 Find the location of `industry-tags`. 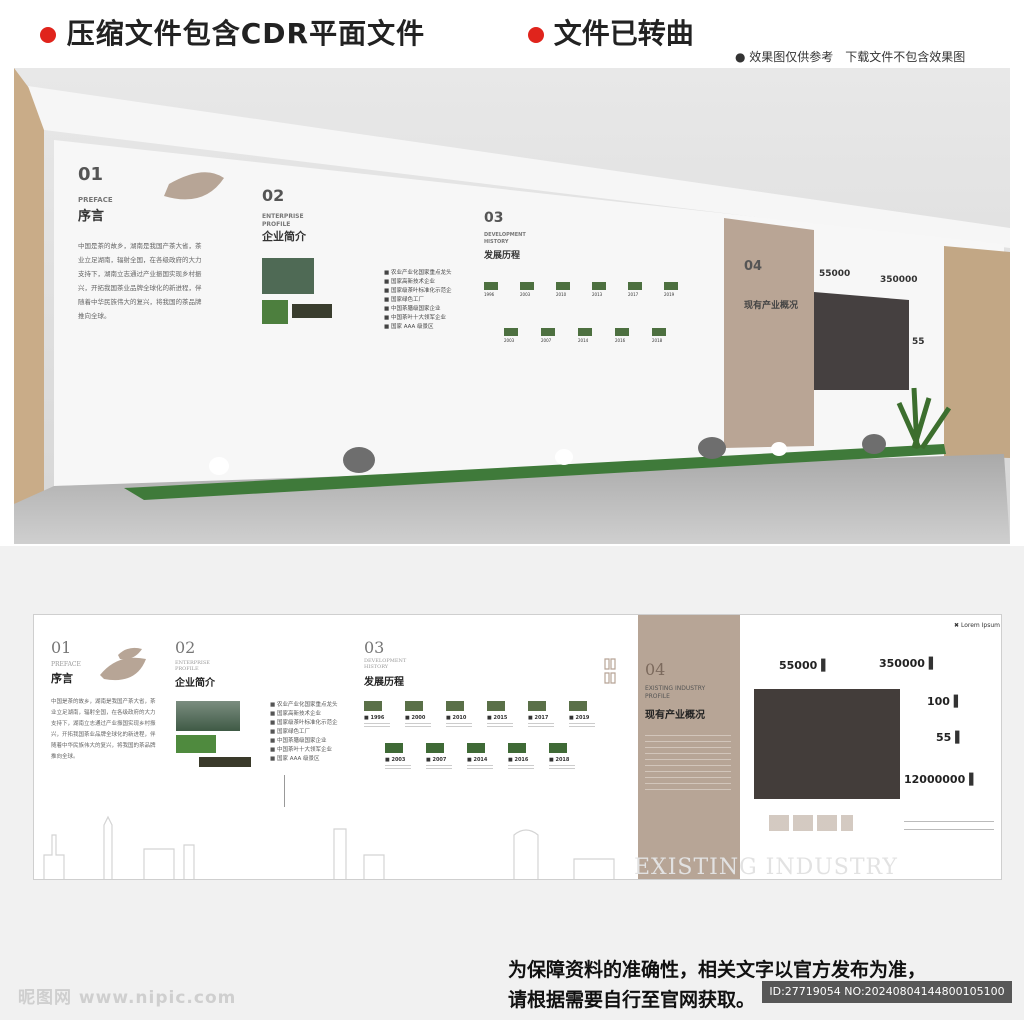

industry-tags is located at coordinates (811, 823).